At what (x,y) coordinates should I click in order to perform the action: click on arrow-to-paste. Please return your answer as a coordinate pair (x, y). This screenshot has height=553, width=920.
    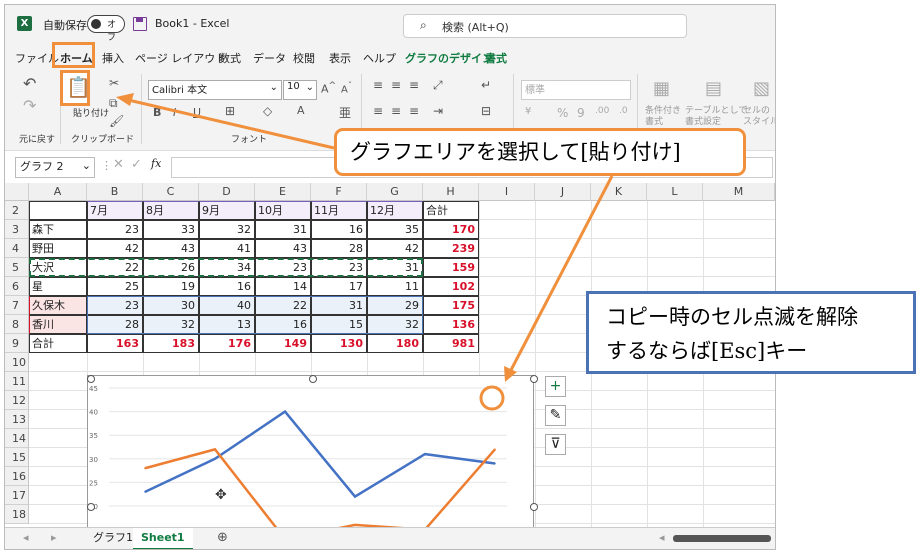
    Looking at the image, I should click on (229, 123).